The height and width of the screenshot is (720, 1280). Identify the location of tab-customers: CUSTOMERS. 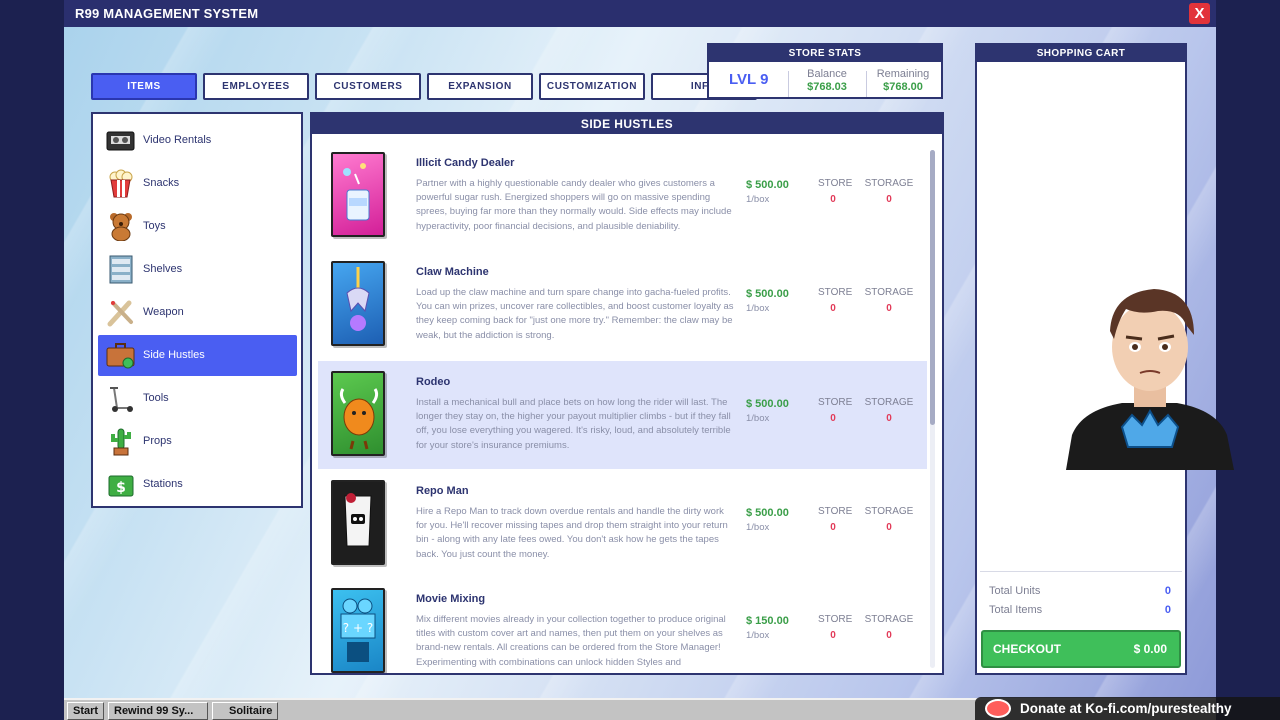
(368, 86).